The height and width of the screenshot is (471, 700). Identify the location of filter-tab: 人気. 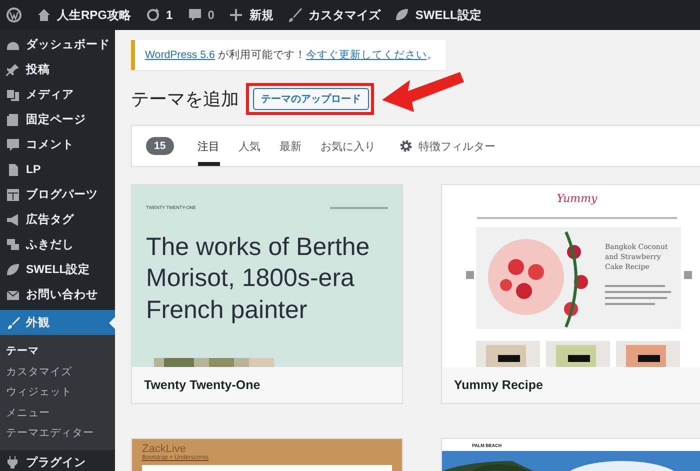
(249, 146).